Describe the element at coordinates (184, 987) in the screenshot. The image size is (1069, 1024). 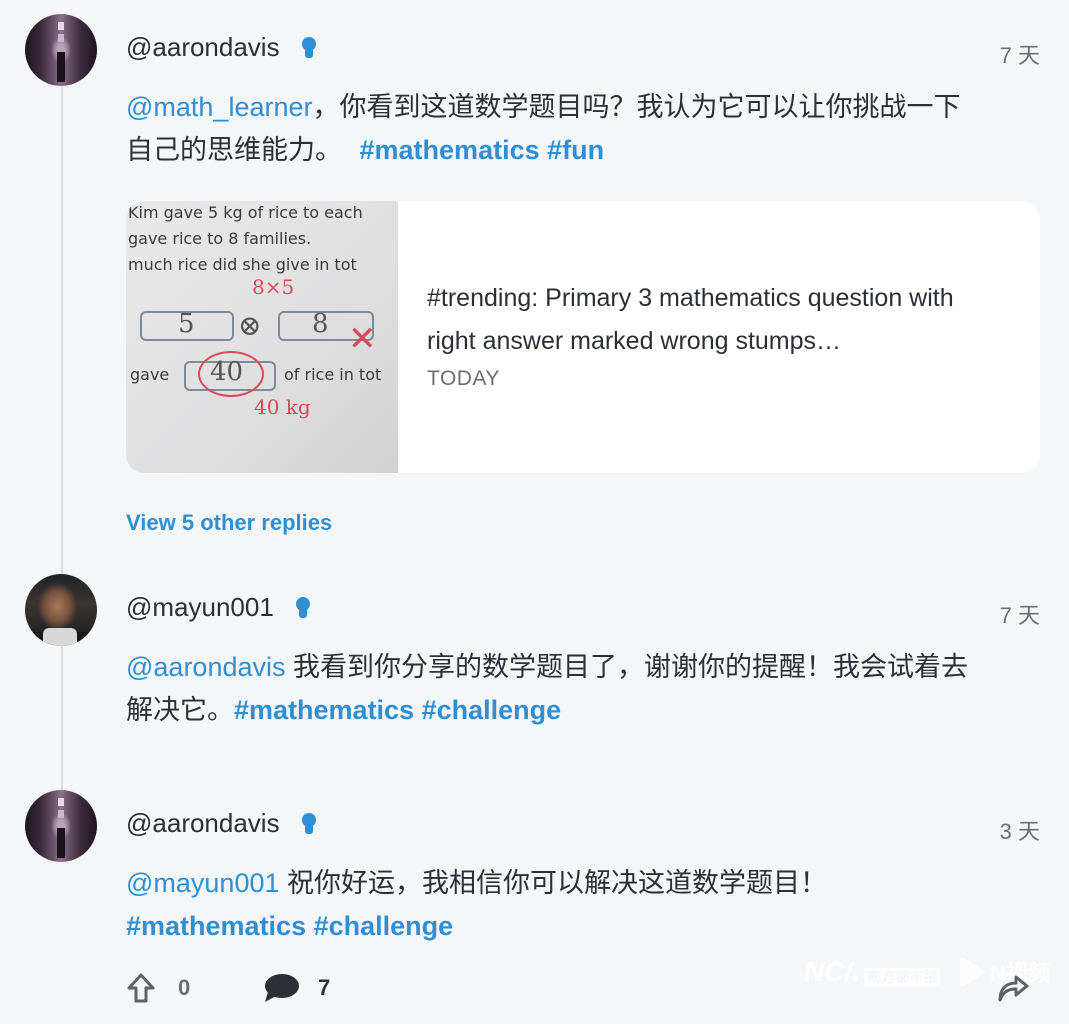
I see `upvote-count: 0` at that location.